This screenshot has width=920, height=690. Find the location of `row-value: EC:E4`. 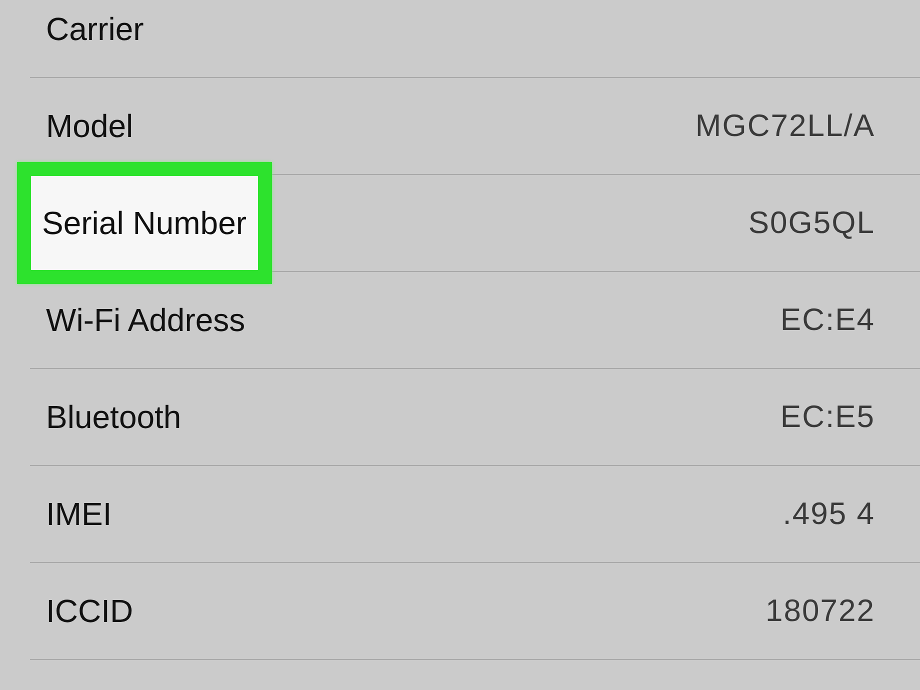

row-value: EC:E4 is located at coordinates (827, 320).